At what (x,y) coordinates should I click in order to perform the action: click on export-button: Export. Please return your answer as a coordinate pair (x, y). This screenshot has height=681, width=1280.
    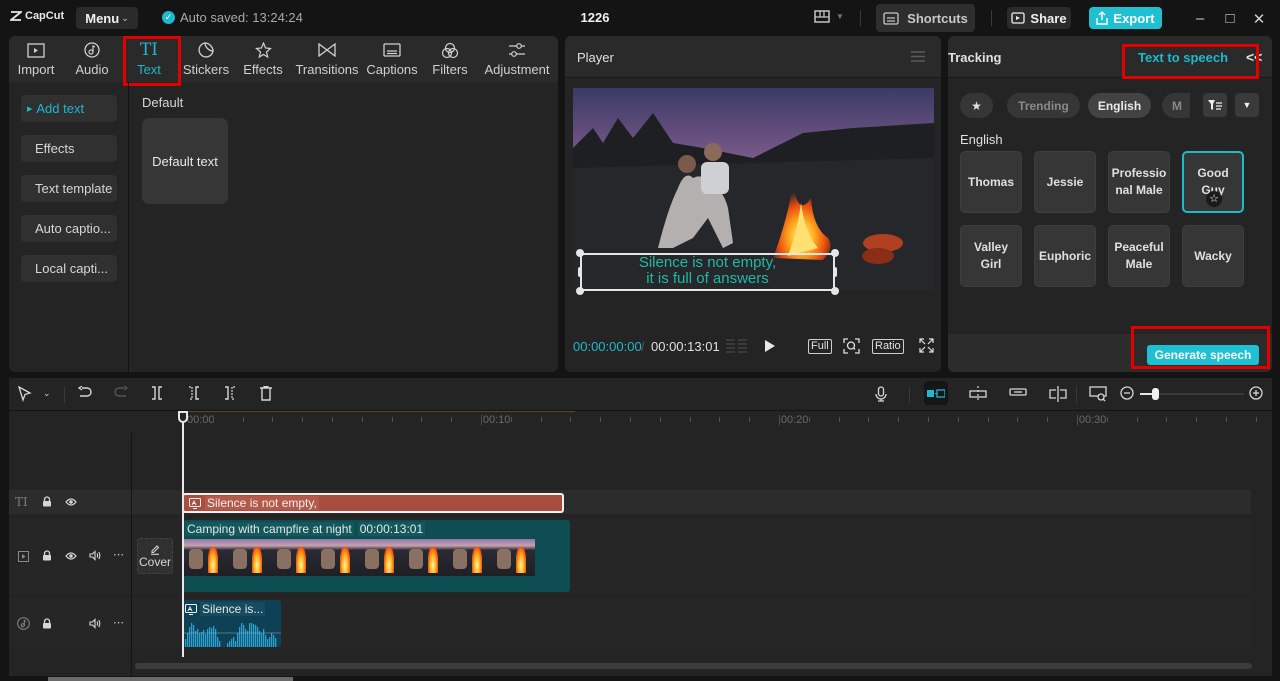
    Looking at the image, I should click on (1125, 18).